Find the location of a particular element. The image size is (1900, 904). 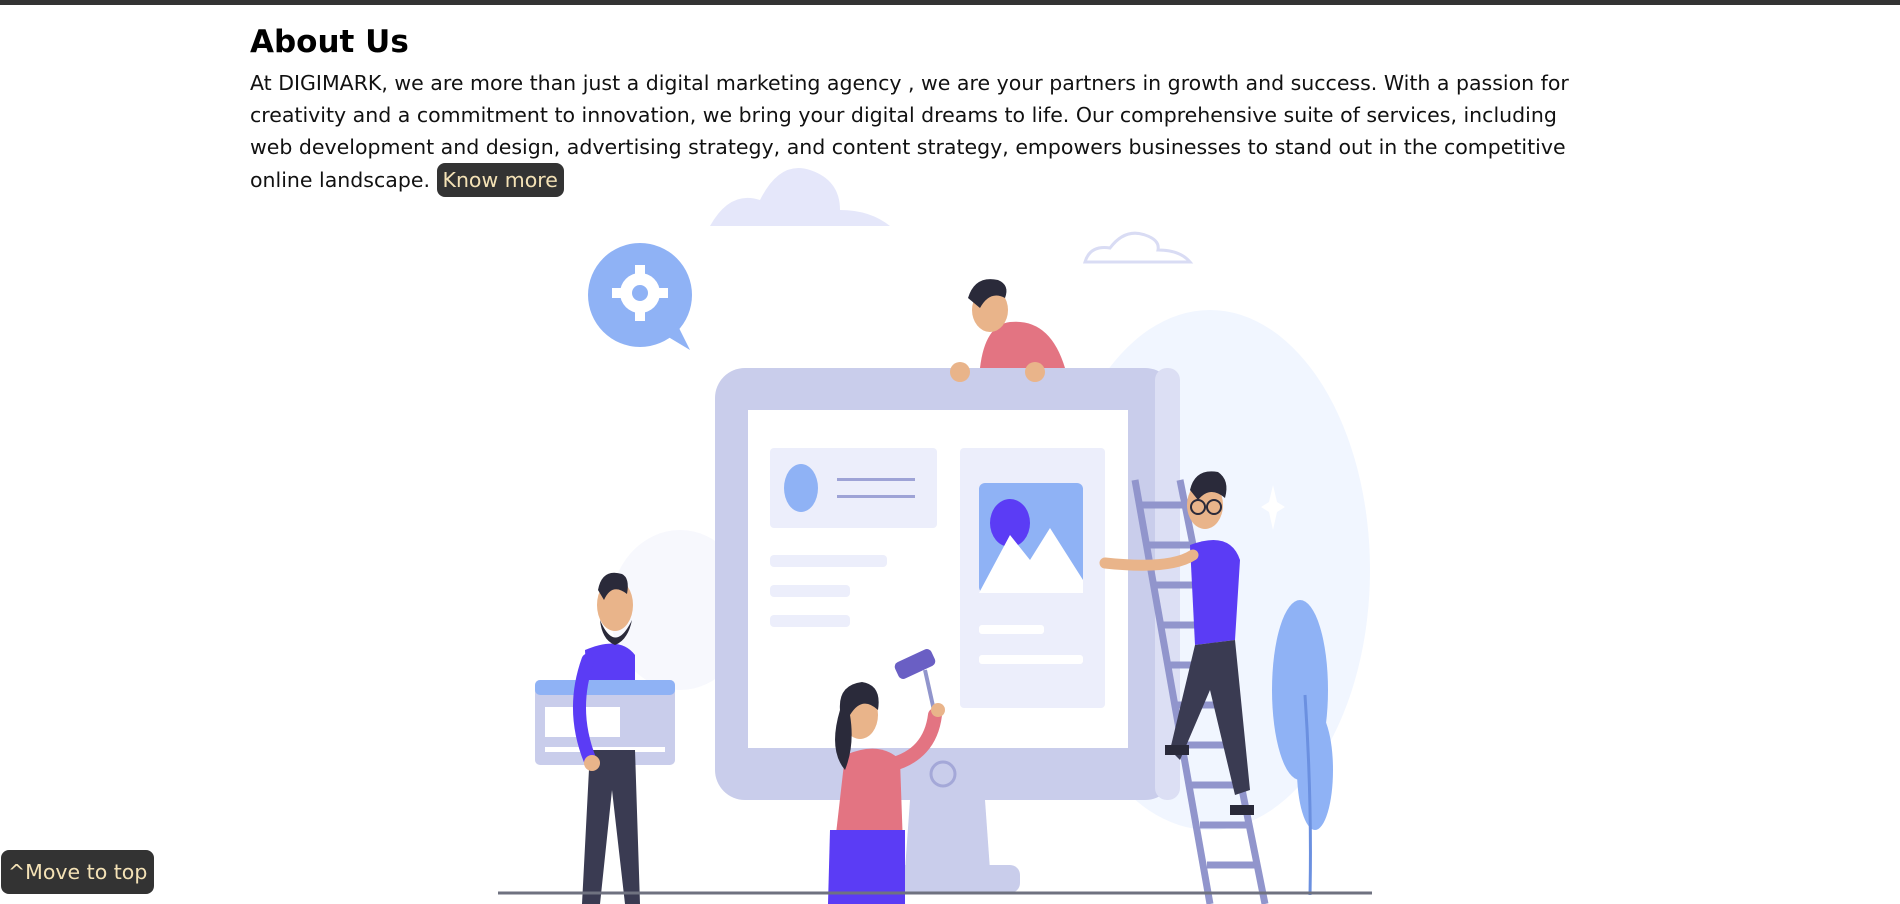

profile-avatar is located at coordinates (801, 488).